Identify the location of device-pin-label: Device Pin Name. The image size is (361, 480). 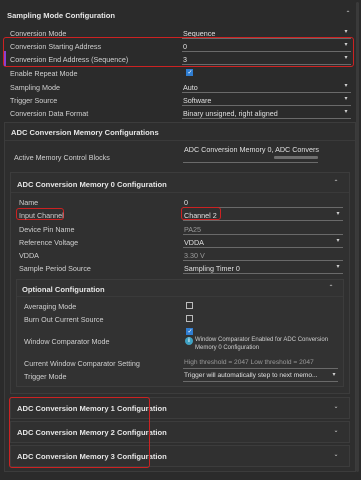
(47, 229).